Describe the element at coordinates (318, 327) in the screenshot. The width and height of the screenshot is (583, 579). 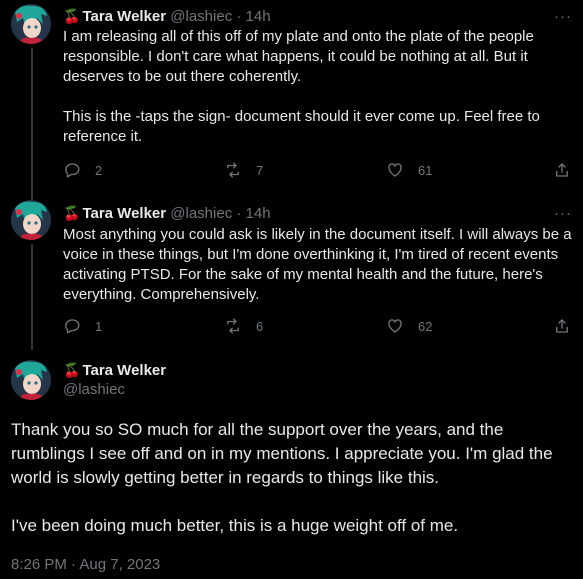
I see `tweet-actions: 1 6 62` at that location.